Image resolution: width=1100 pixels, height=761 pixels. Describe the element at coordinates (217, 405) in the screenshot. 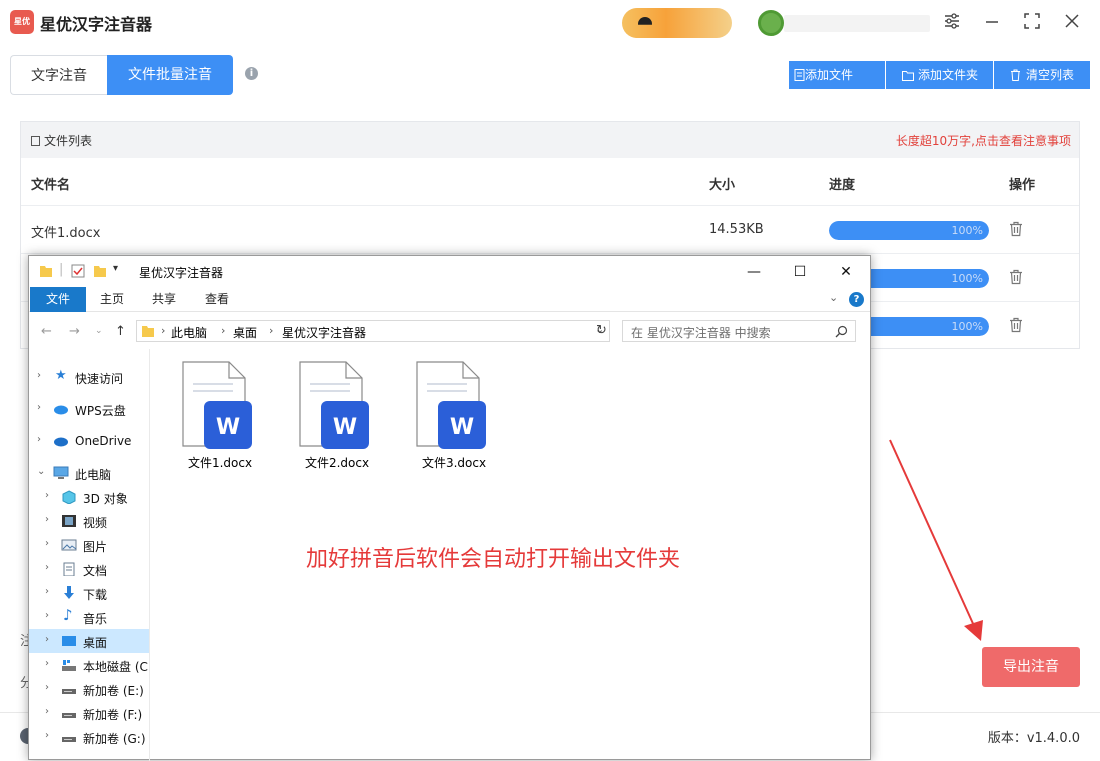

I see `word-document-icon: W` at that location.